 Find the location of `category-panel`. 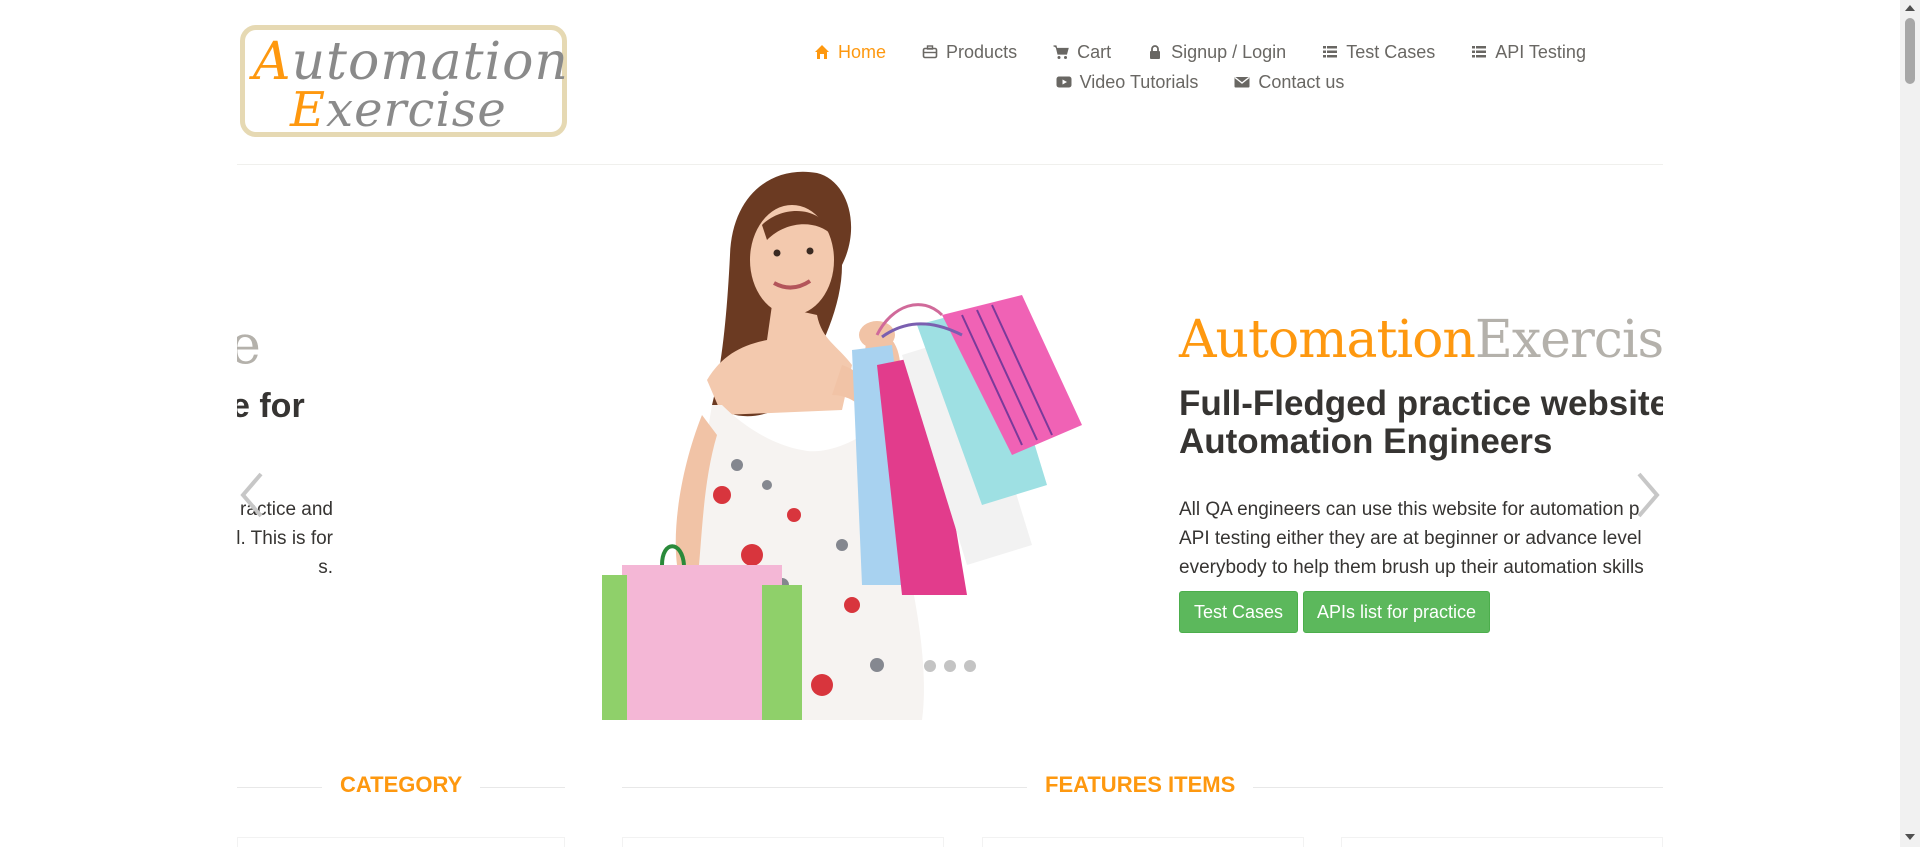

category-panel is located at coordinates (401, 842).